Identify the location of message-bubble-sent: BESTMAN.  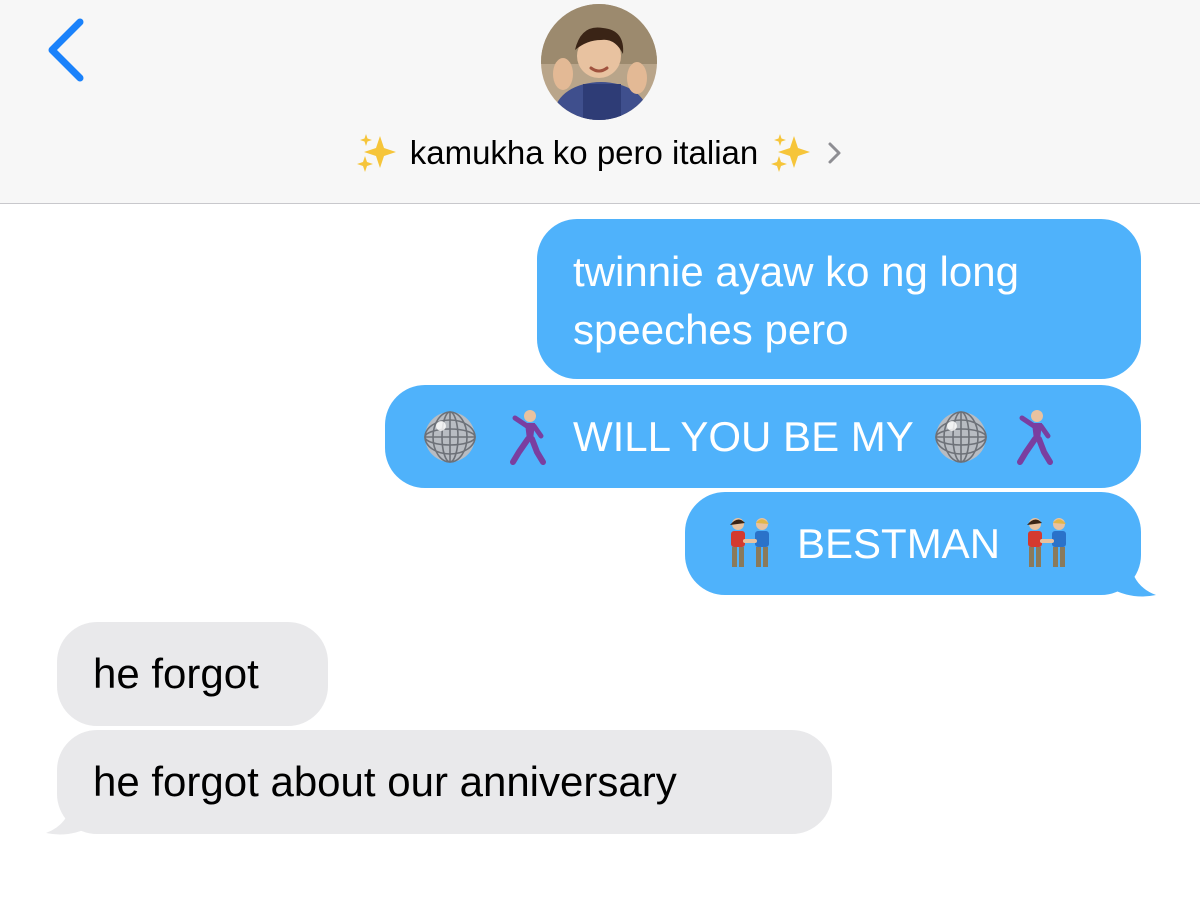
(913, 543).